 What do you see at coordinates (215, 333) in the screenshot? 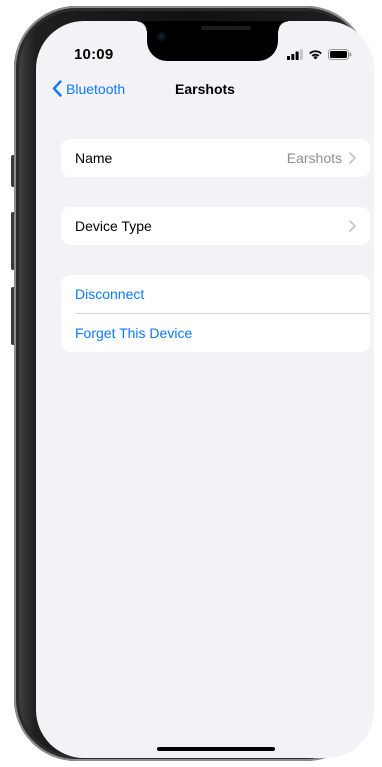
I see `forget-device-button: Forget This Device` at bounding box center [215, 333].